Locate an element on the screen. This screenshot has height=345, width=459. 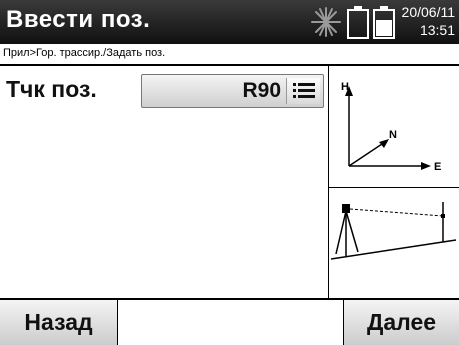
list-icon is located at coordinates (304, 90).